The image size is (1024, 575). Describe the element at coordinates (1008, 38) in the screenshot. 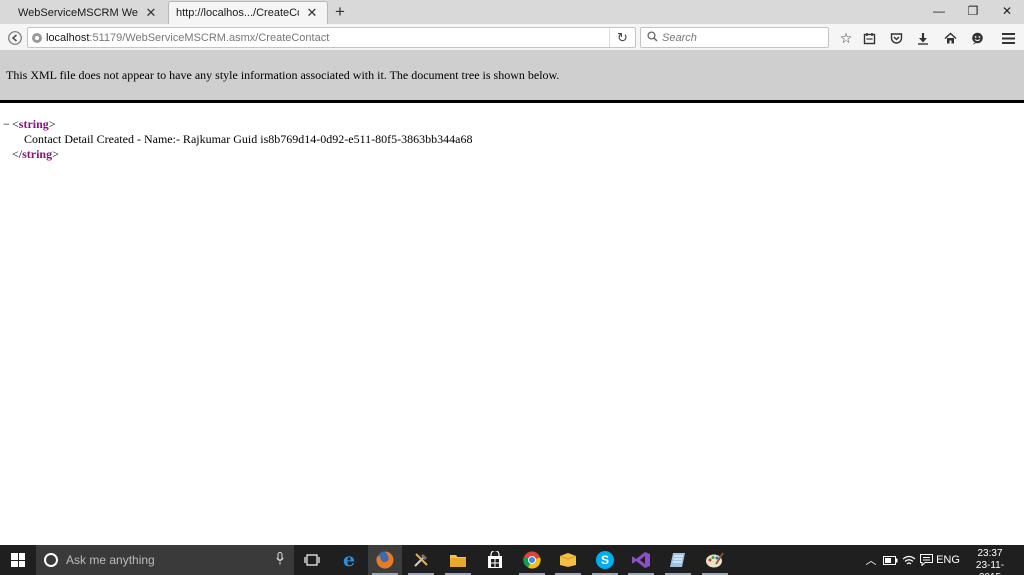

I see `menu-icon` at that location.